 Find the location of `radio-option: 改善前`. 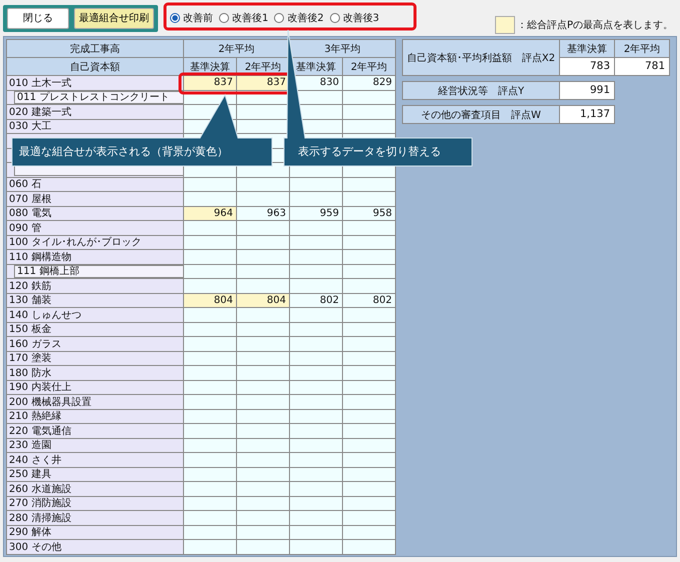

radio-option: 改善前 is located at coordinates (191, 18).